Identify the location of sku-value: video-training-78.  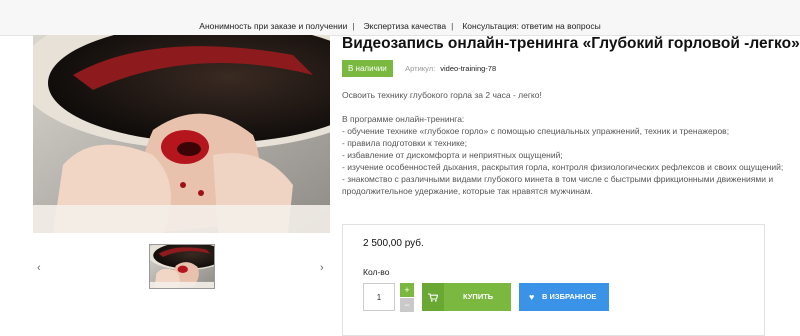
(468, 69).